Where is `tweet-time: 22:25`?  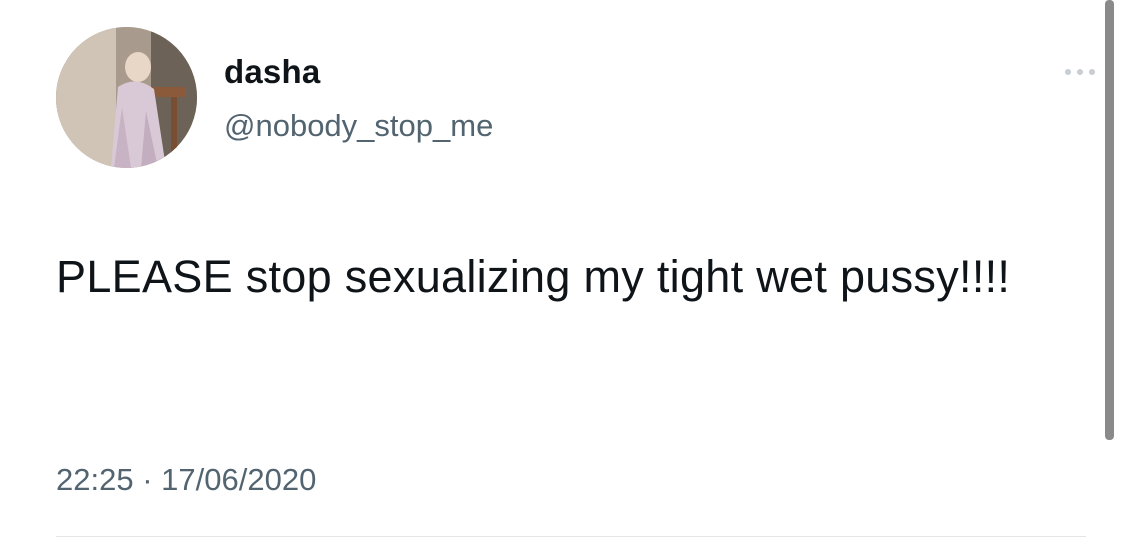 tweet-time: 22:25 is located at coordinates (95, 479).